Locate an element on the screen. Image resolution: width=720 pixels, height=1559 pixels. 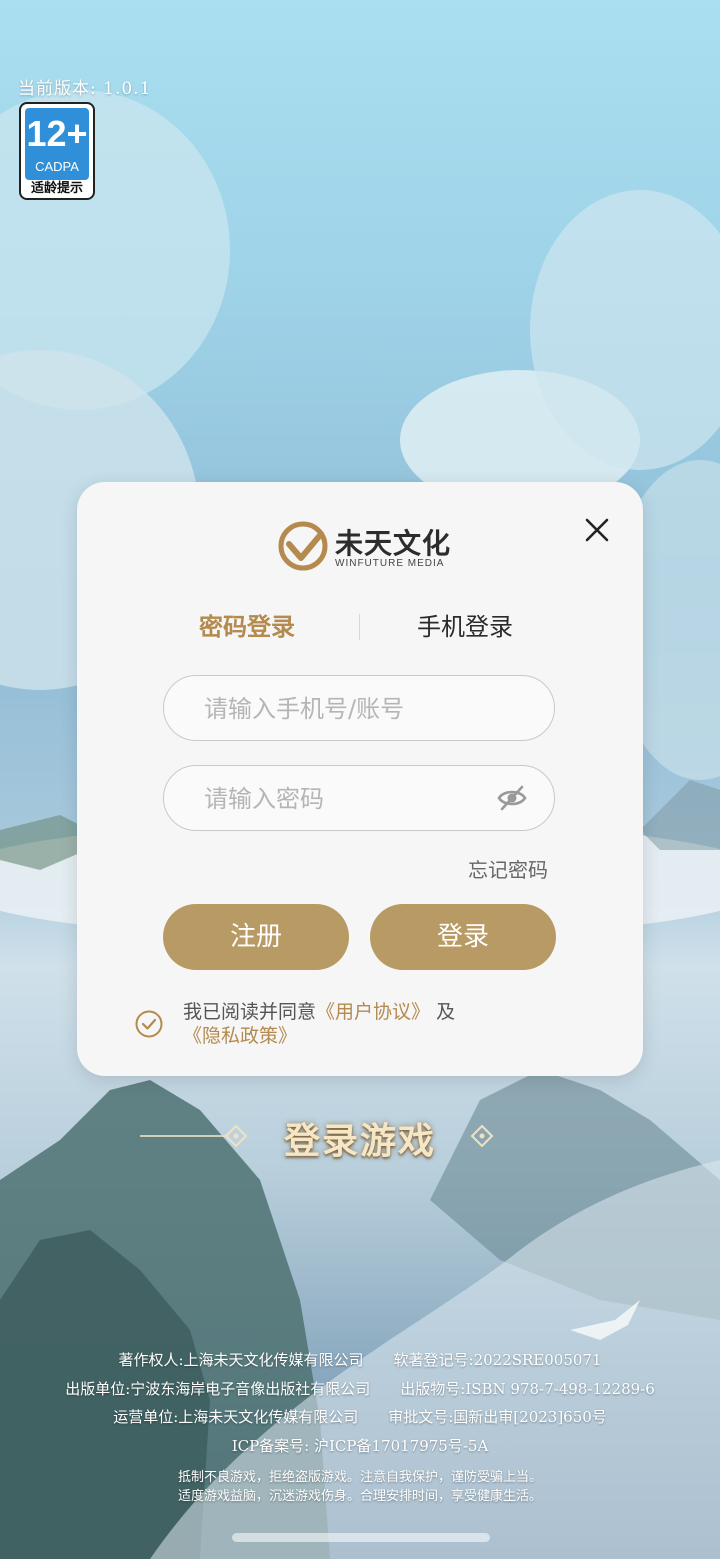
agreement-checkbox is located at coordinates (149, 1024).